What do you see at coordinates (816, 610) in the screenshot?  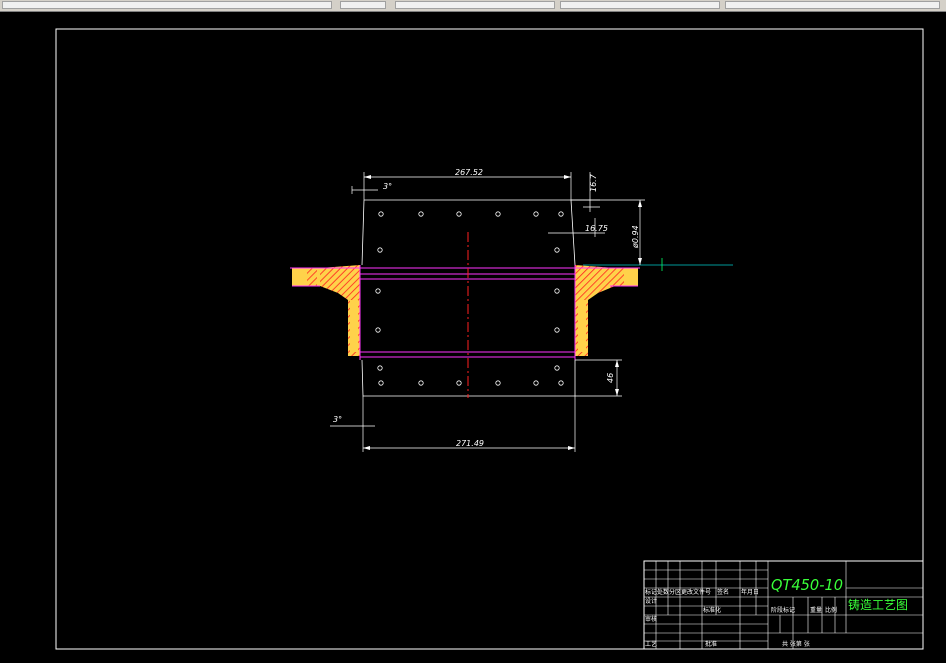 I see `title-weight: 重量` at bounding box center [816, 610].